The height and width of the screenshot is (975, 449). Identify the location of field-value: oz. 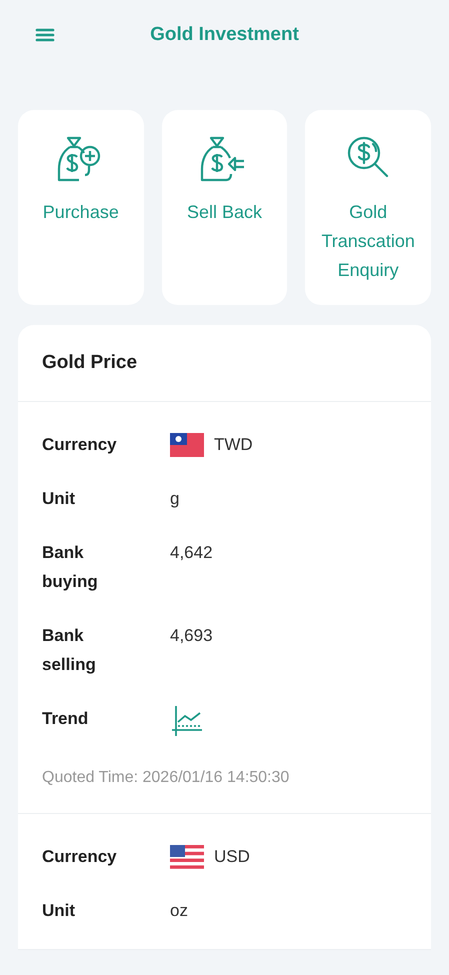
(179, 911).